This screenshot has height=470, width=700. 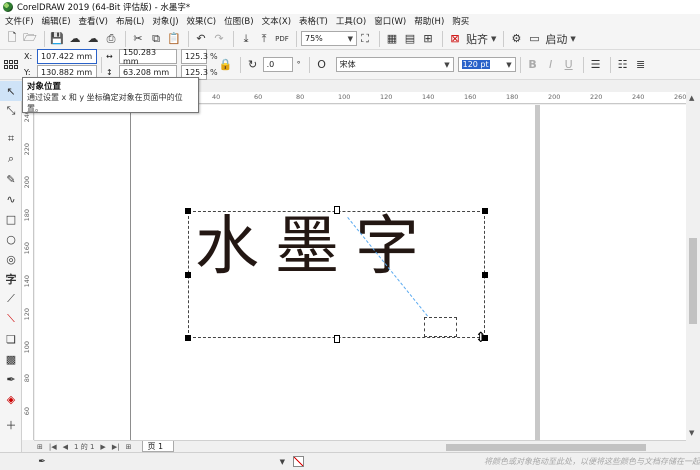 What do you see at coordinates (551, 65) in the screenshot?
I see `italic-button: I` at bounding box center [551, 65].